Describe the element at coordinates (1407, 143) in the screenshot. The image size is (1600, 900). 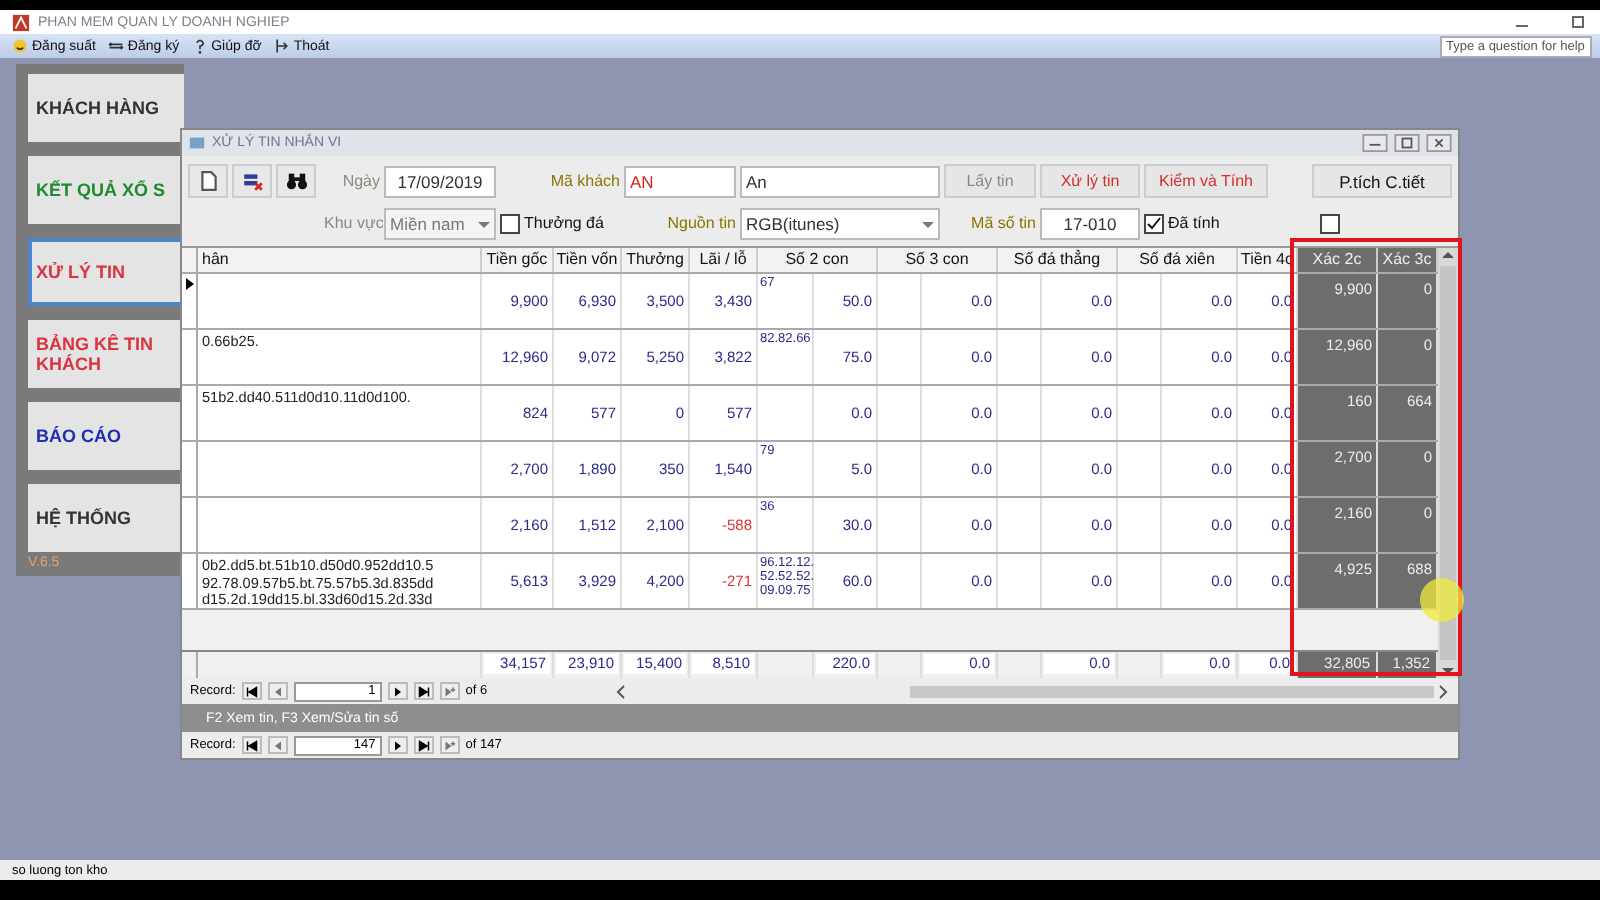
I see `maximize-icon` at that location.